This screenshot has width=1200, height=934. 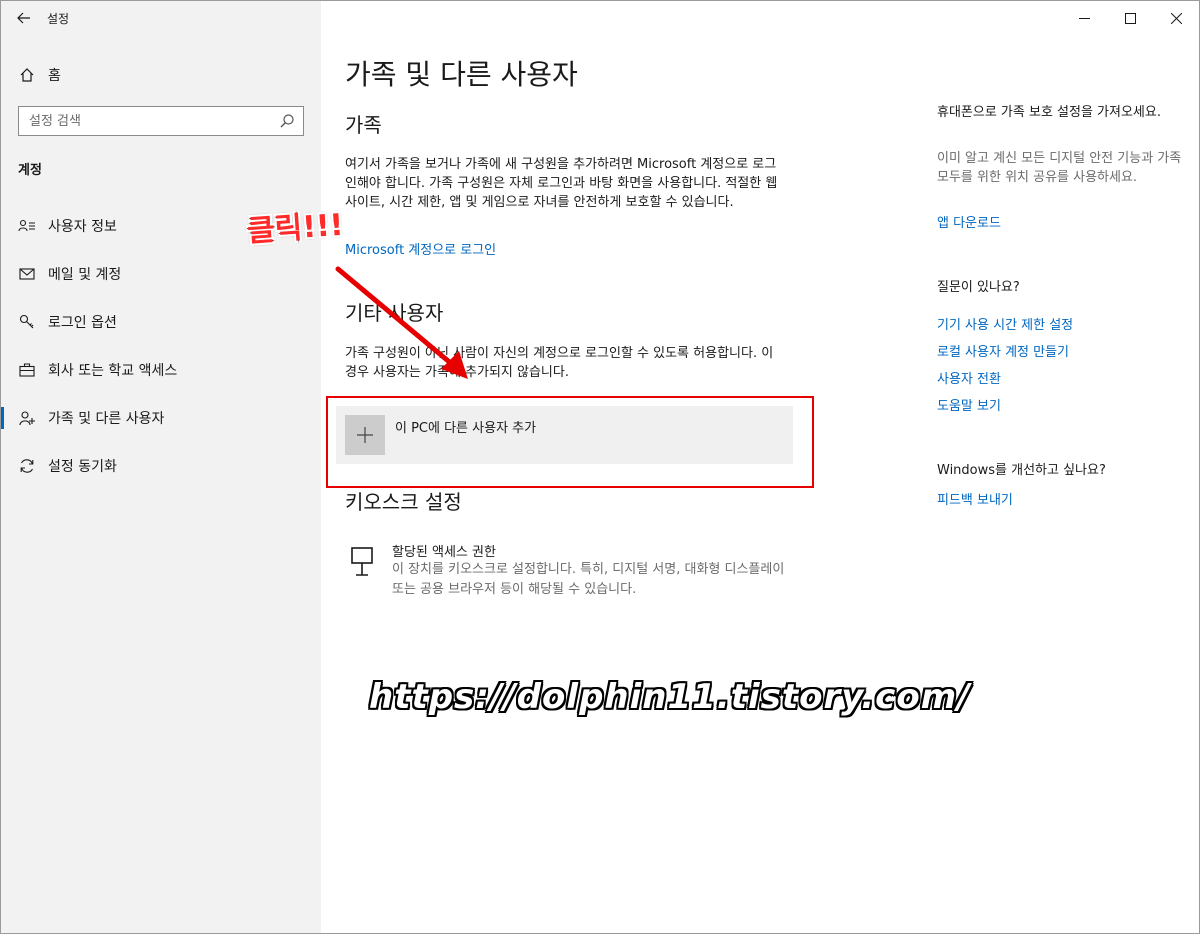 I want to click on briefcase-icon, so click(x=27, y=370).